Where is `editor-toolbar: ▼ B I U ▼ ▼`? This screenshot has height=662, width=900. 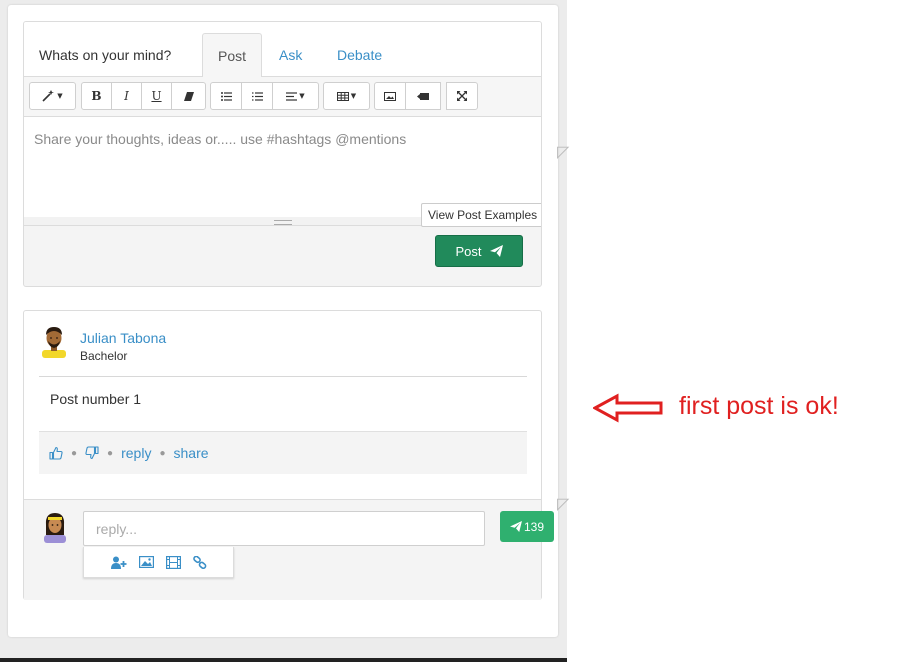 editor-toolbar: ▼ B I U ▼ ▼ is located at coordinates (282, 97).